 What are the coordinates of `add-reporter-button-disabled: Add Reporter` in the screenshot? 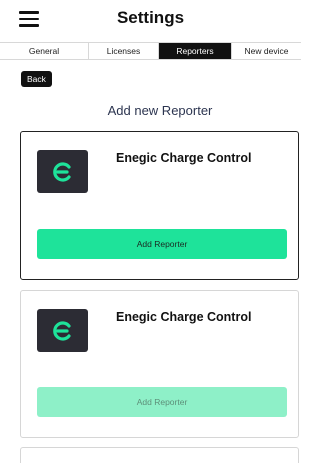 It's located at (162, 402).